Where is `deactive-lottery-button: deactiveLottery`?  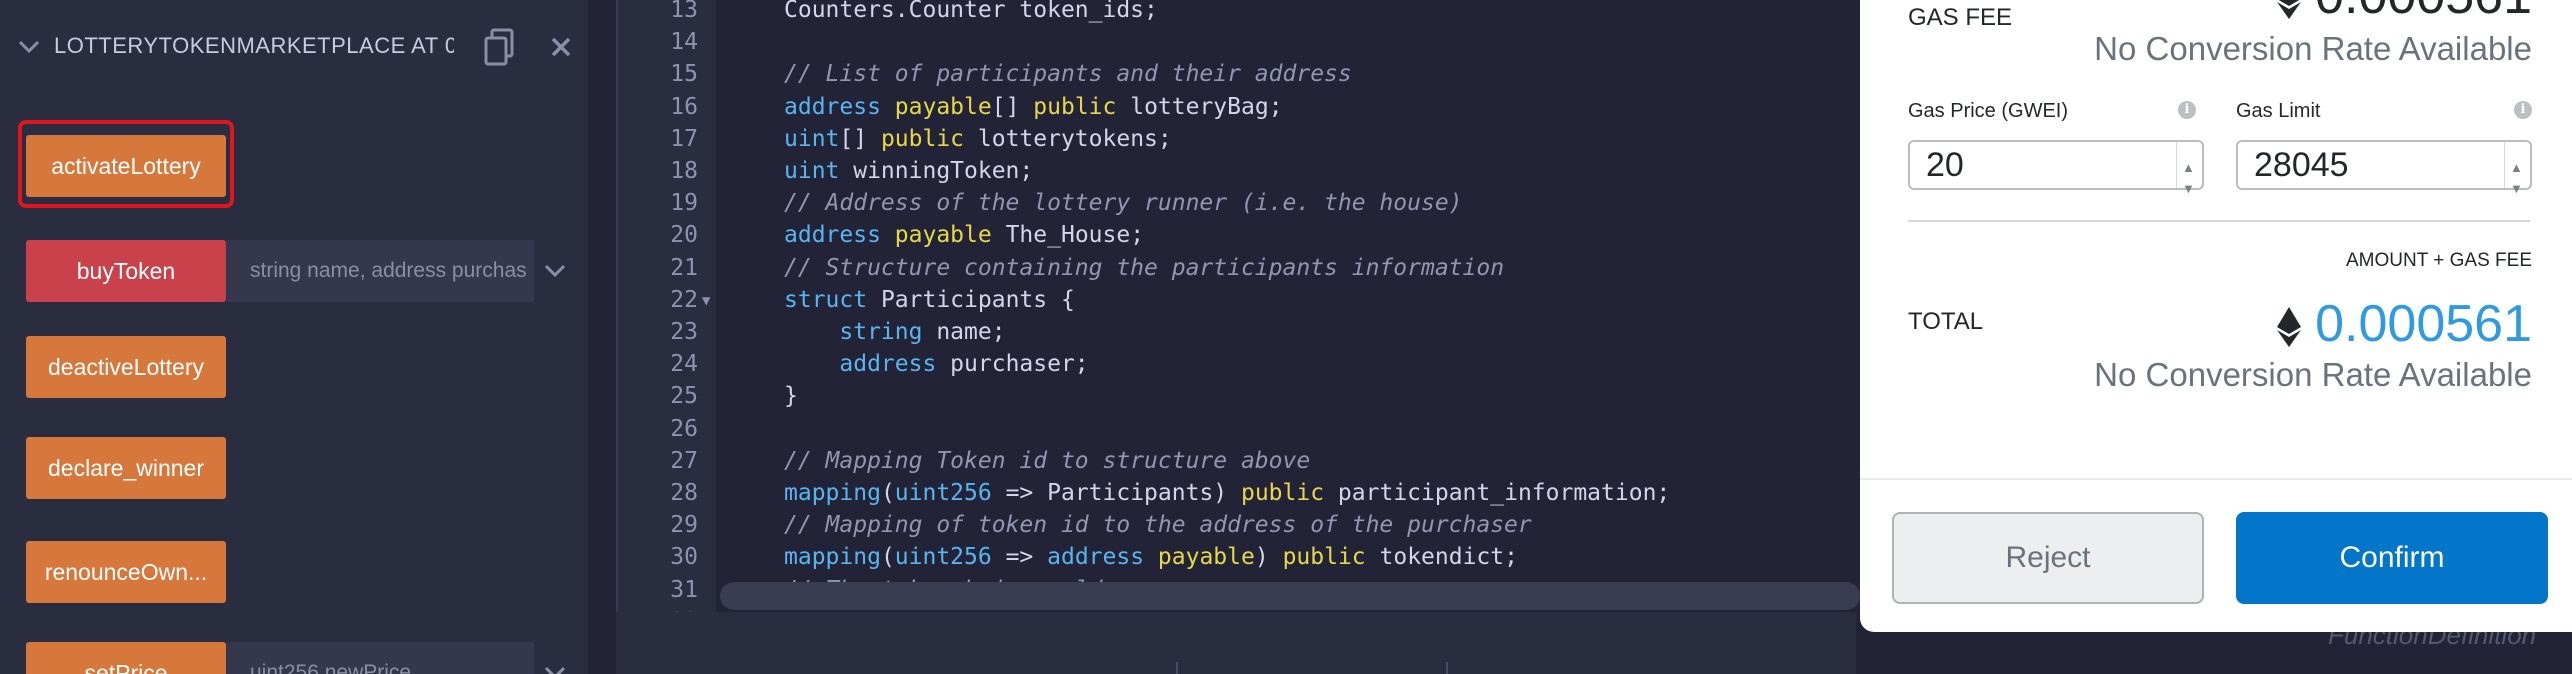 deactive-lottery-button: deactiveLottery is located at coordinates (126, 367).